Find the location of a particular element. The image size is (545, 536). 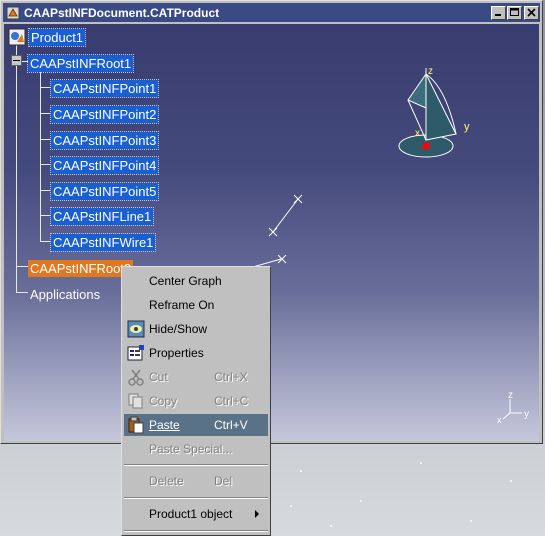

scissors-icon is located at coordinates (136, 377).